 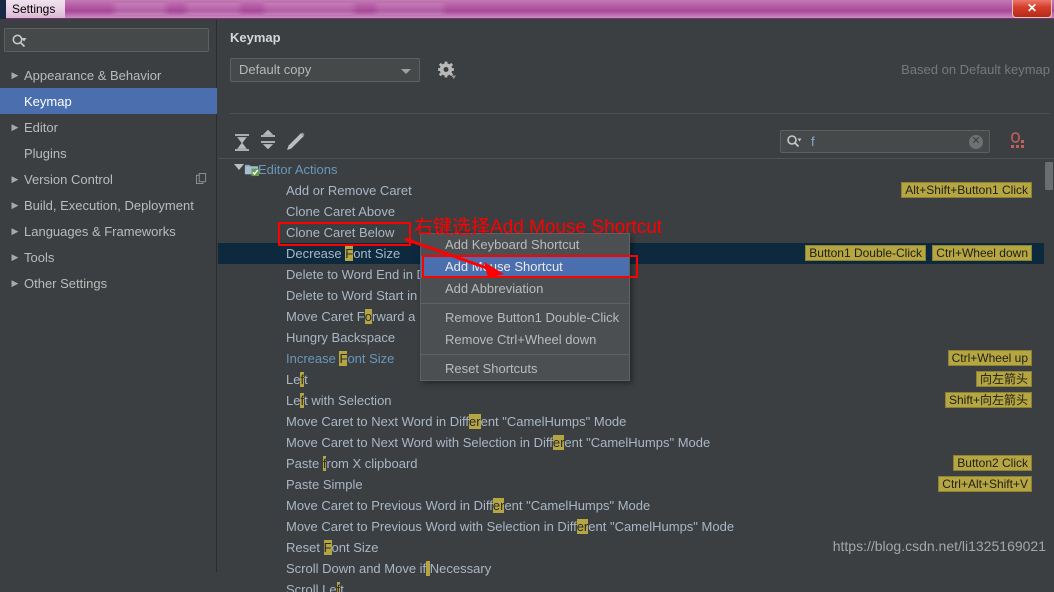 What do you see at coordinates (976, 142) in the screenshot?
I see `clear-search-icon: ✕` at bounding box center [976, 142].